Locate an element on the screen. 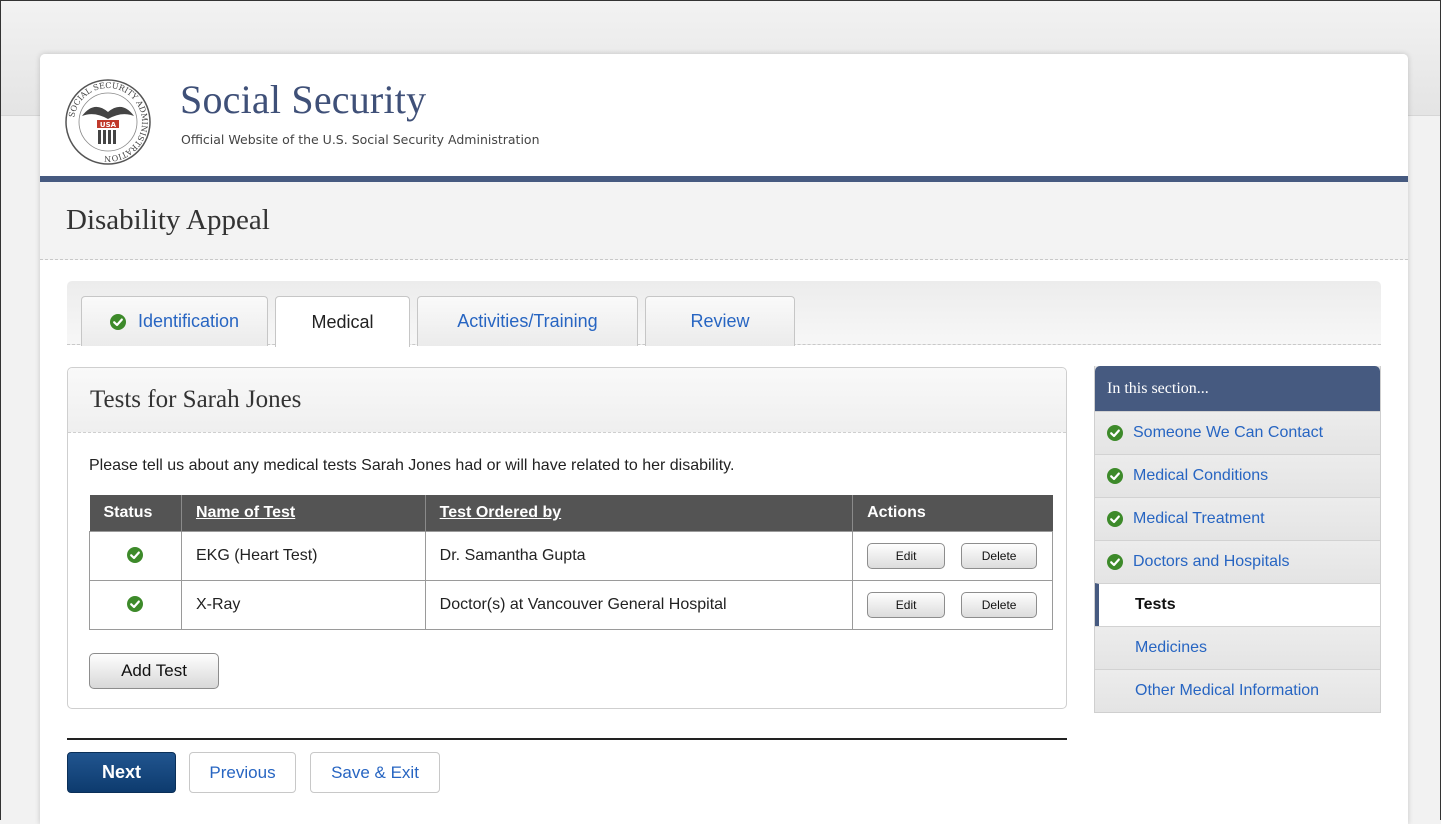  tab-medical: Medical is located at coordinates (342, 321).